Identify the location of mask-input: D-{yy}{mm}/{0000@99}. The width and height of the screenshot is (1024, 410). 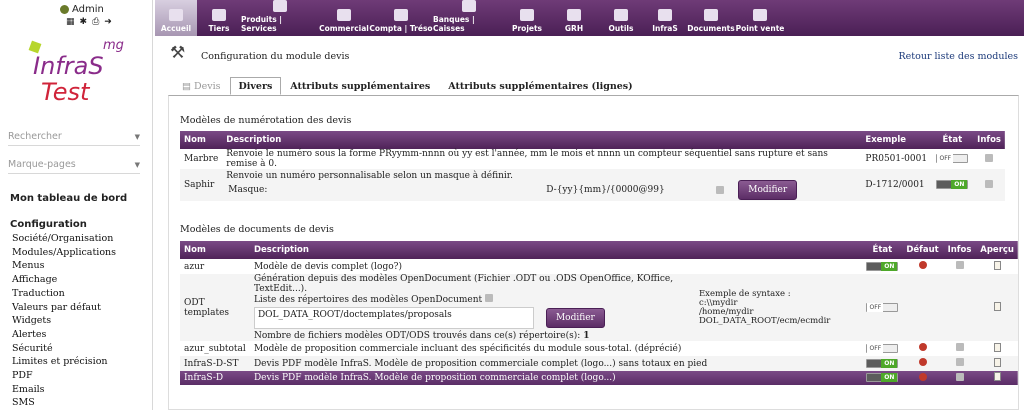
(631, 190).